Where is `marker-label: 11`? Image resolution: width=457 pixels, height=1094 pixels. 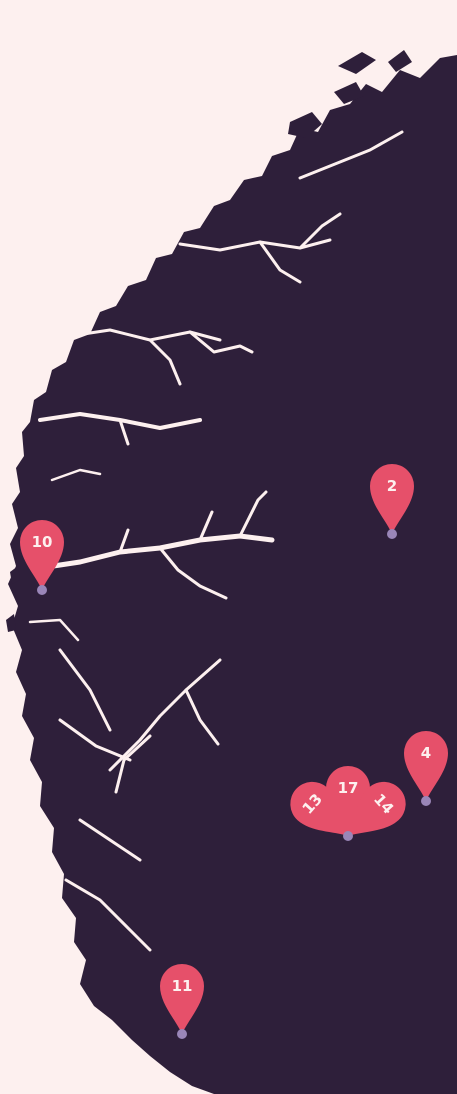
marker-label: 11 is located at coordinates (182, 986).